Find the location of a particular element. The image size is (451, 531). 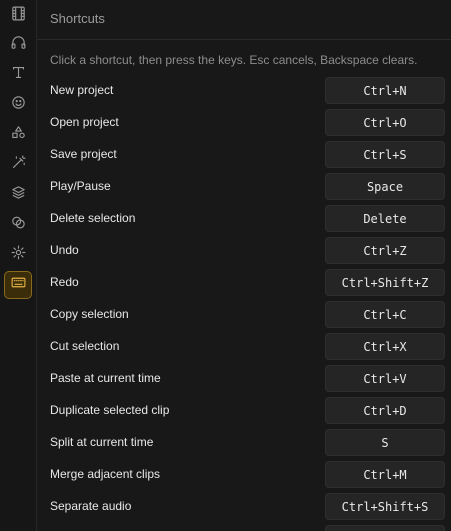

sidebar-item-effects is located at coordinates (18, 165).